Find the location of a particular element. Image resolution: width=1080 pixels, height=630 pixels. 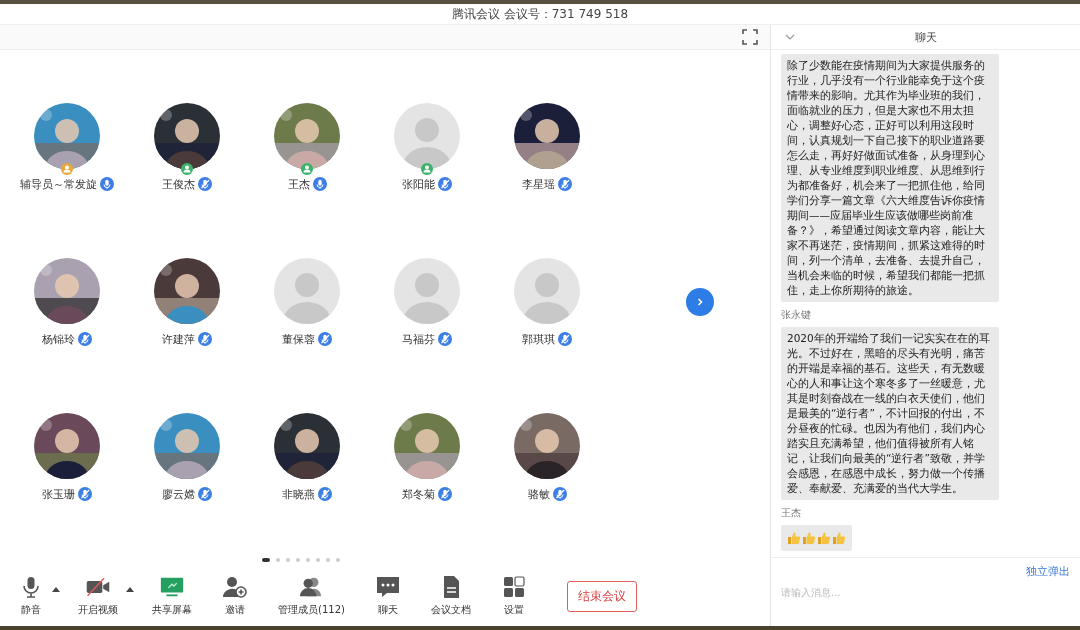

participant-name: 骆敏 is located at coordinates (538, 494).